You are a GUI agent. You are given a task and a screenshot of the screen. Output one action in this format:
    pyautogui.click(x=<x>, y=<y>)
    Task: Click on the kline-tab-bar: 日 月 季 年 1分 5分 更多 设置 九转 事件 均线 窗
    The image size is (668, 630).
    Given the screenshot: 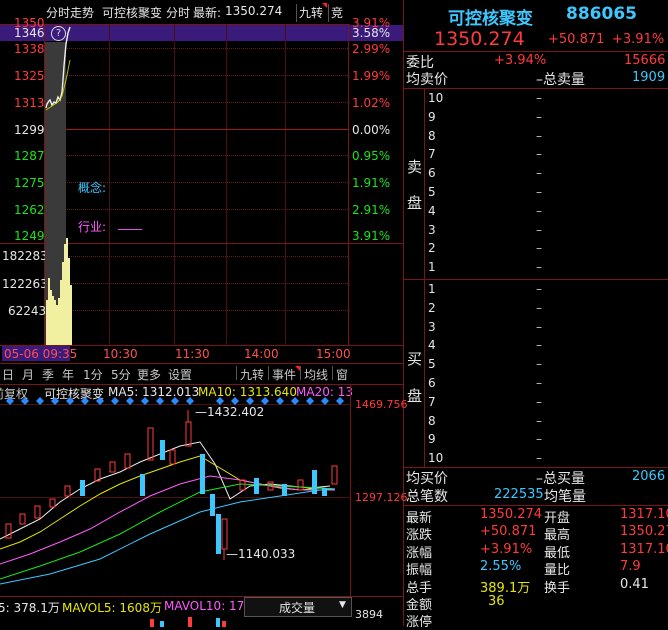 What is the action you would take?
    pyautogui.click(x=201, y=374)
    